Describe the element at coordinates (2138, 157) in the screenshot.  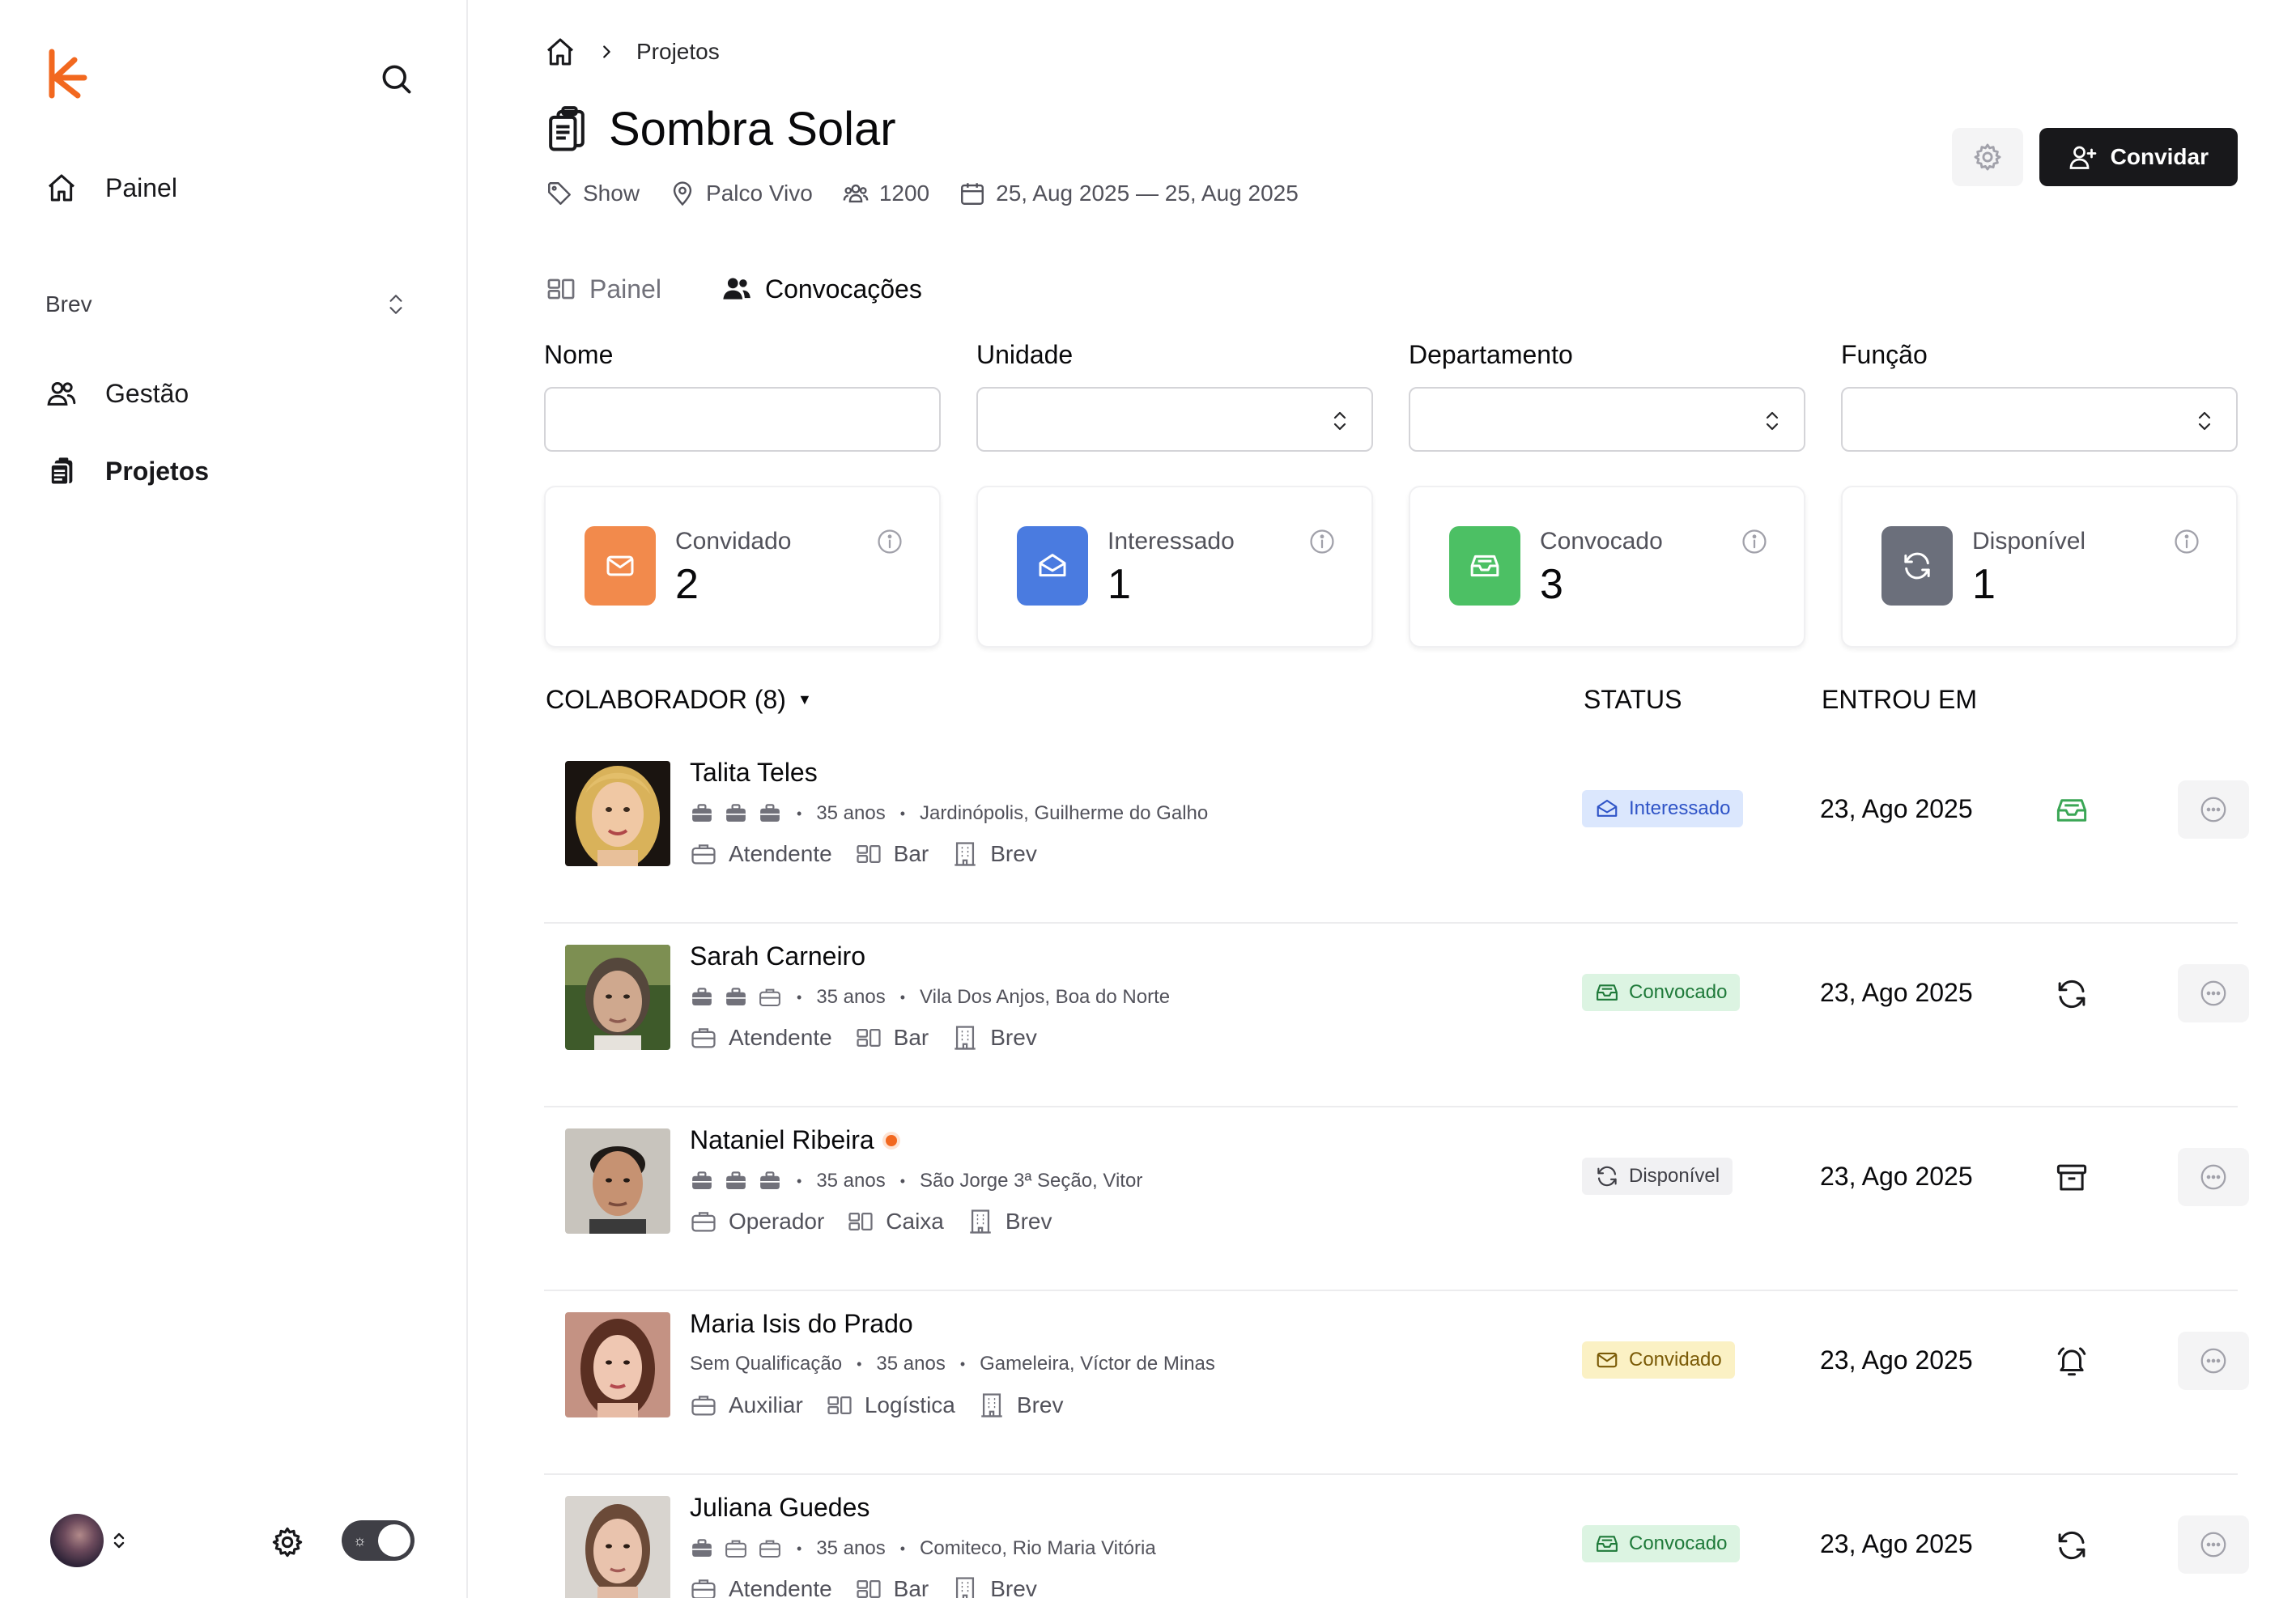
I see `invite-button: Convidar` at that location.